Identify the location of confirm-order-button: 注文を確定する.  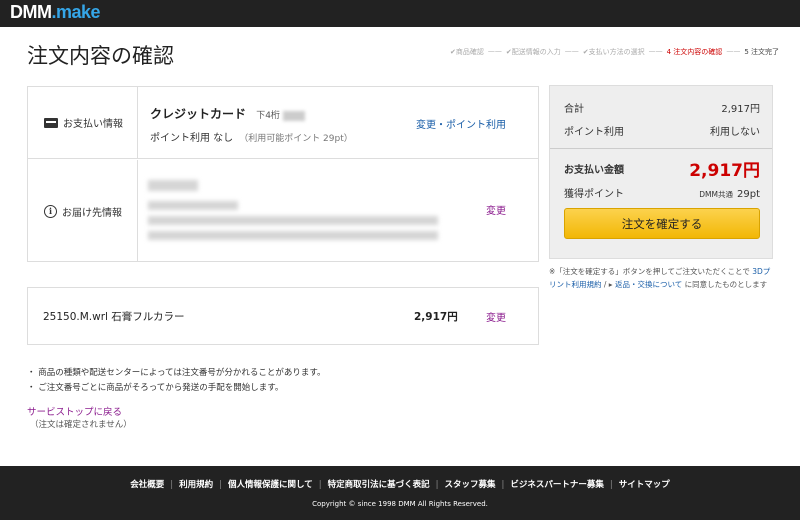
(662, 223).